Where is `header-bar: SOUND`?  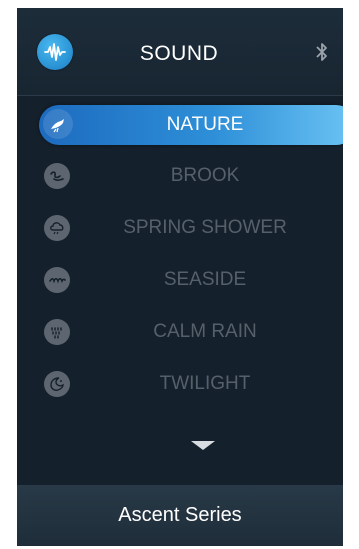
header-bar: SOUND is located at coordinates (180, 52).